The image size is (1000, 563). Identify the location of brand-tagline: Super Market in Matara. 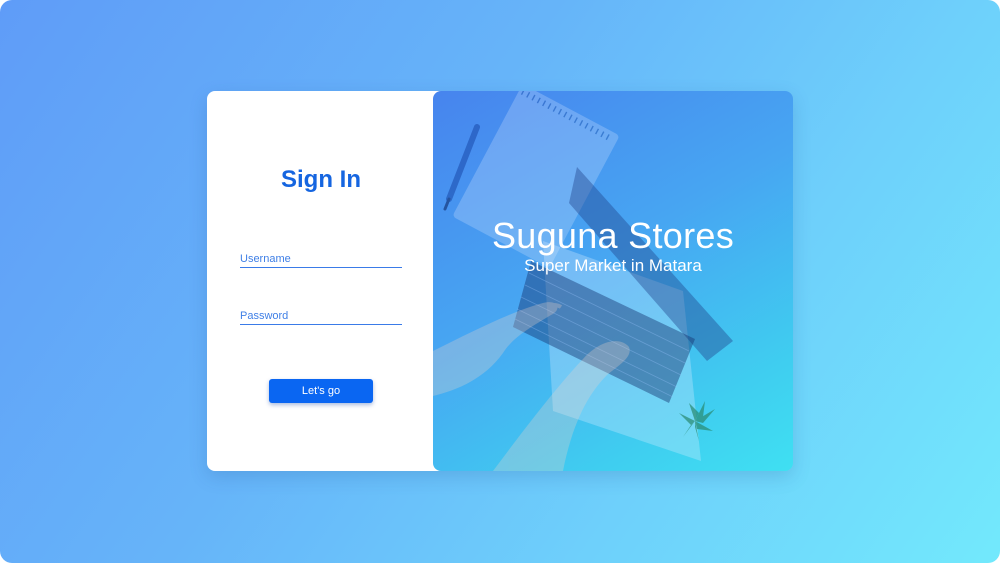
(613, 265).